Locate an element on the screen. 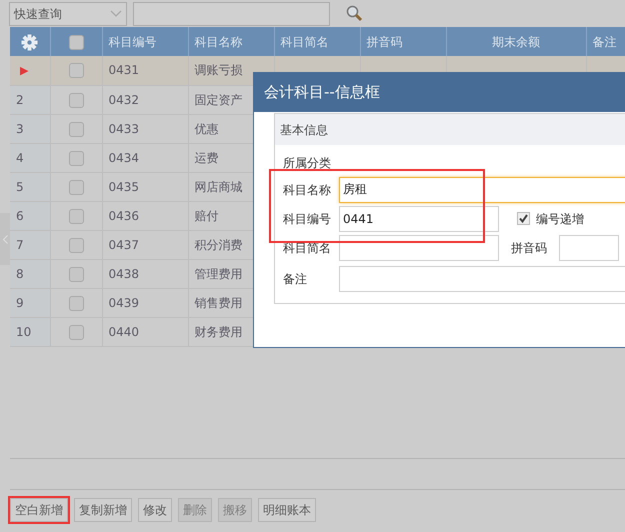 The image size is (625, 532). select-all-checkbox is located at coordinates (76, 42).